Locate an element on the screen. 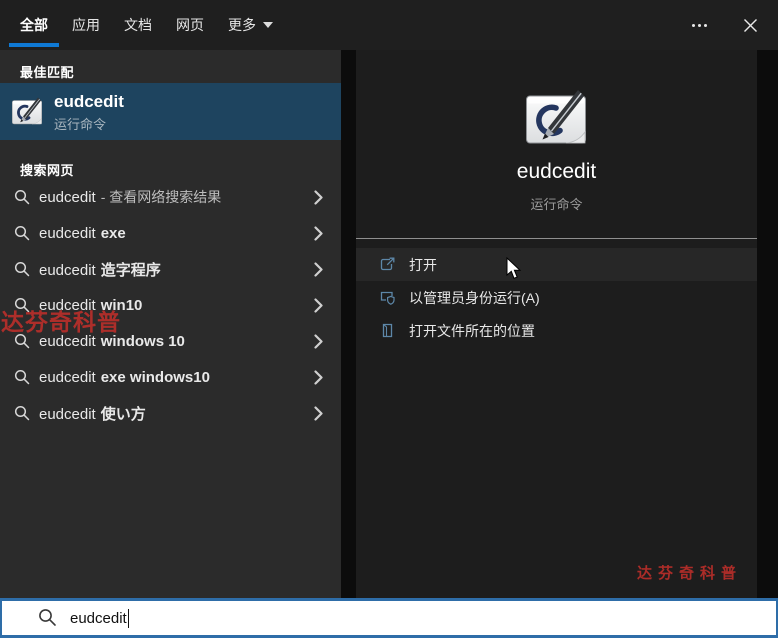 The width and height of the screenshot is (778, 638). best-match-header: 最佳匹配 is located at coordinates (47, 72).